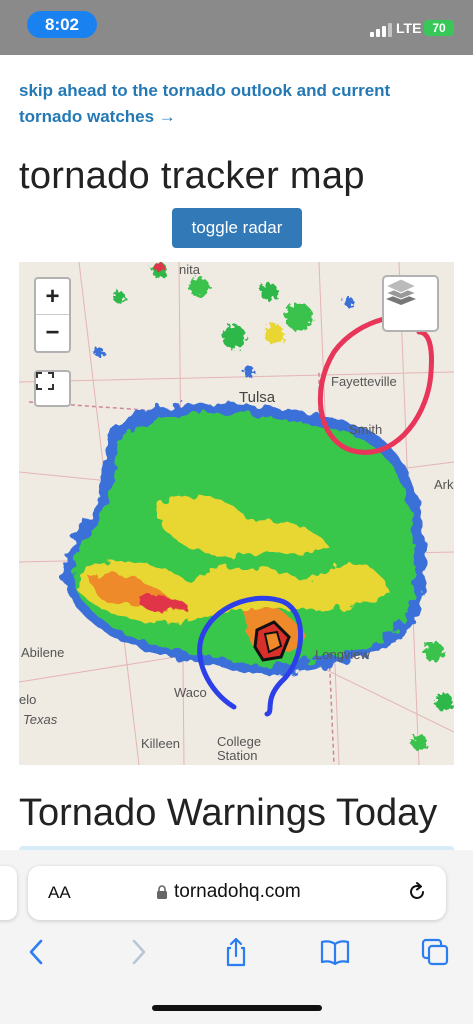 The width and height of the screenshot is (473, 1024). What do you see at coordinates (189, 269) in the screenshot?
I see `city-label: nita` at bounding box center [189, 269].